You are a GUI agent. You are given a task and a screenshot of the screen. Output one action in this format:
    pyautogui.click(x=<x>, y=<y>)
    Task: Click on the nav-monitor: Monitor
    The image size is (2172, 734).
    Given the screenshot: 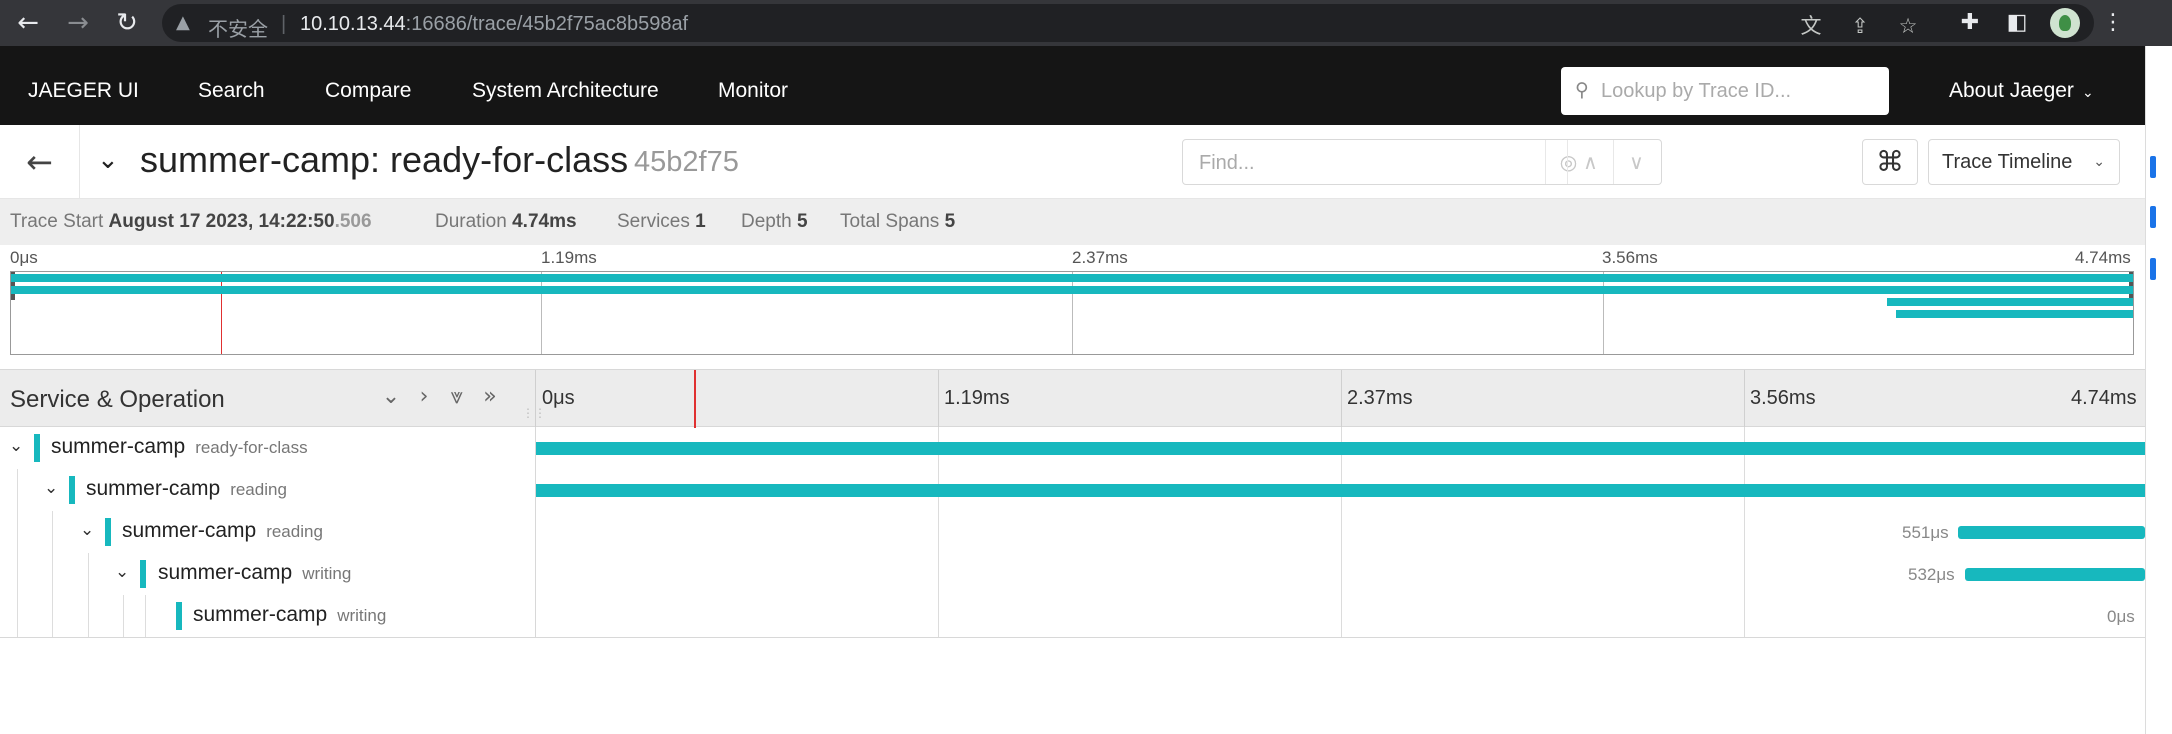 What is the action you would take?
    pyautogui.click(x=753, y=85)
    